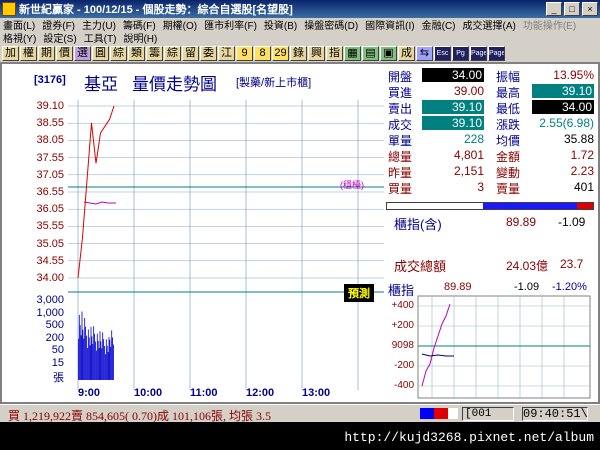  I want to click on mini-axis-label: -400, so click(403, 385).